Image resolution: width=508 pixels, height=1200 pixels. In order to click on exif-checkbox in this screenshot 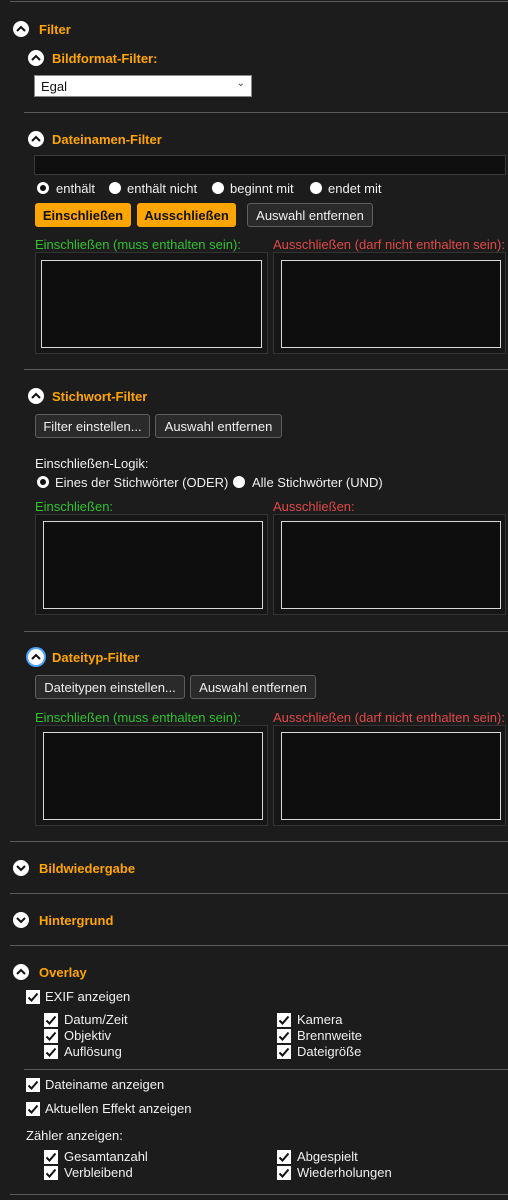, I will do `click(33, 997)`.